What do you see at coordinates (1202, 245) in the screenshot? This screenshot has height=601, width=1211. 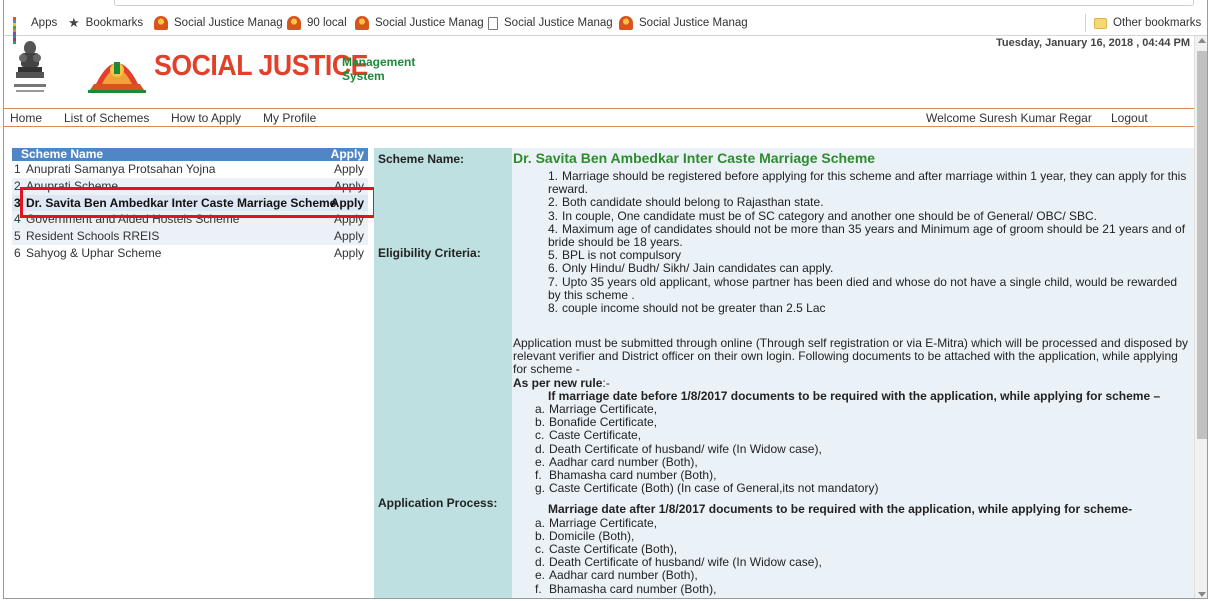 I see `scroll-thumb` at bounding box center [1202, 245].